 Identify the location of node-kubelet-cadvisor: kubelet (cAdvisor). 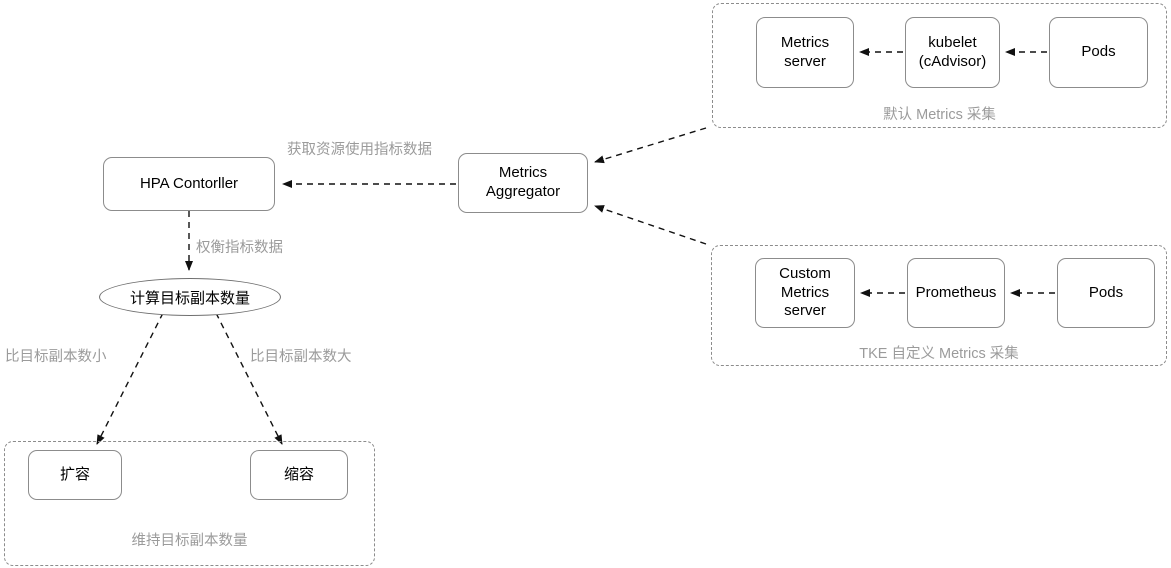
(952, 52).